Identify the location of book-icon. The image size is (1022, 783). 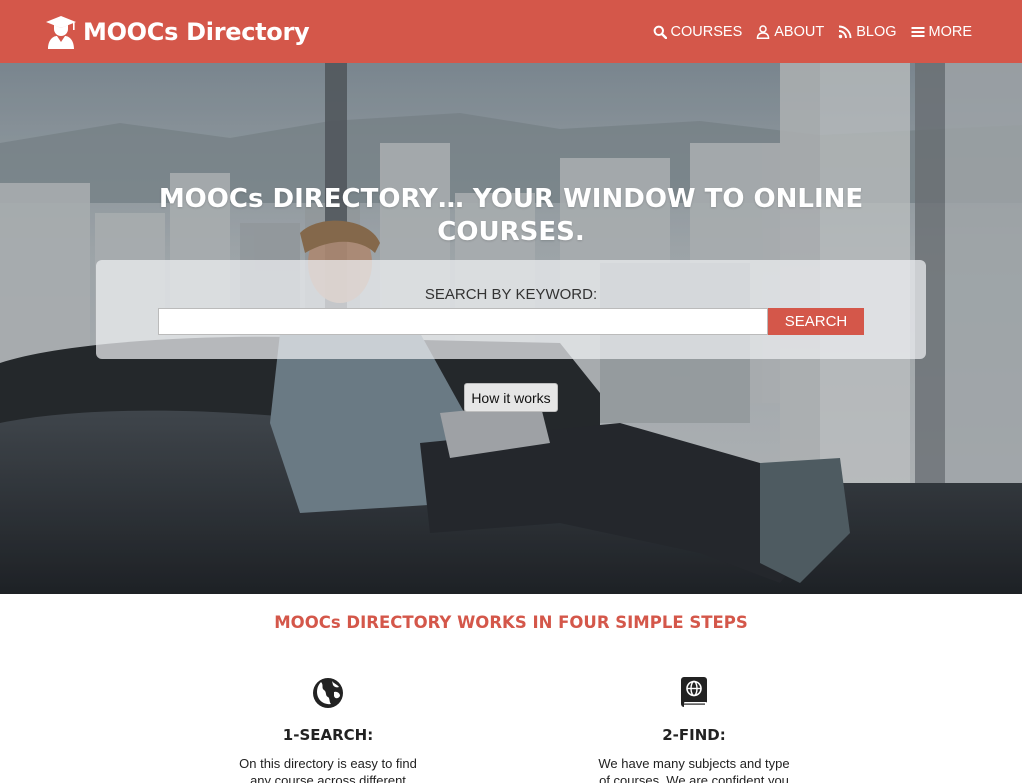
(694, 692).